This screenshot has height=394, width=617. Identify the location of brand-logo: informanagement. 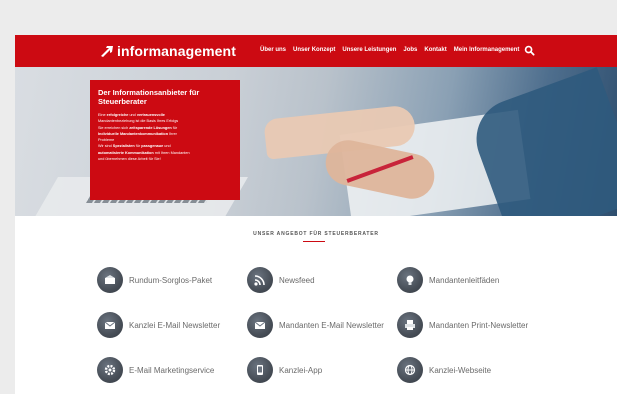
(168, 51).